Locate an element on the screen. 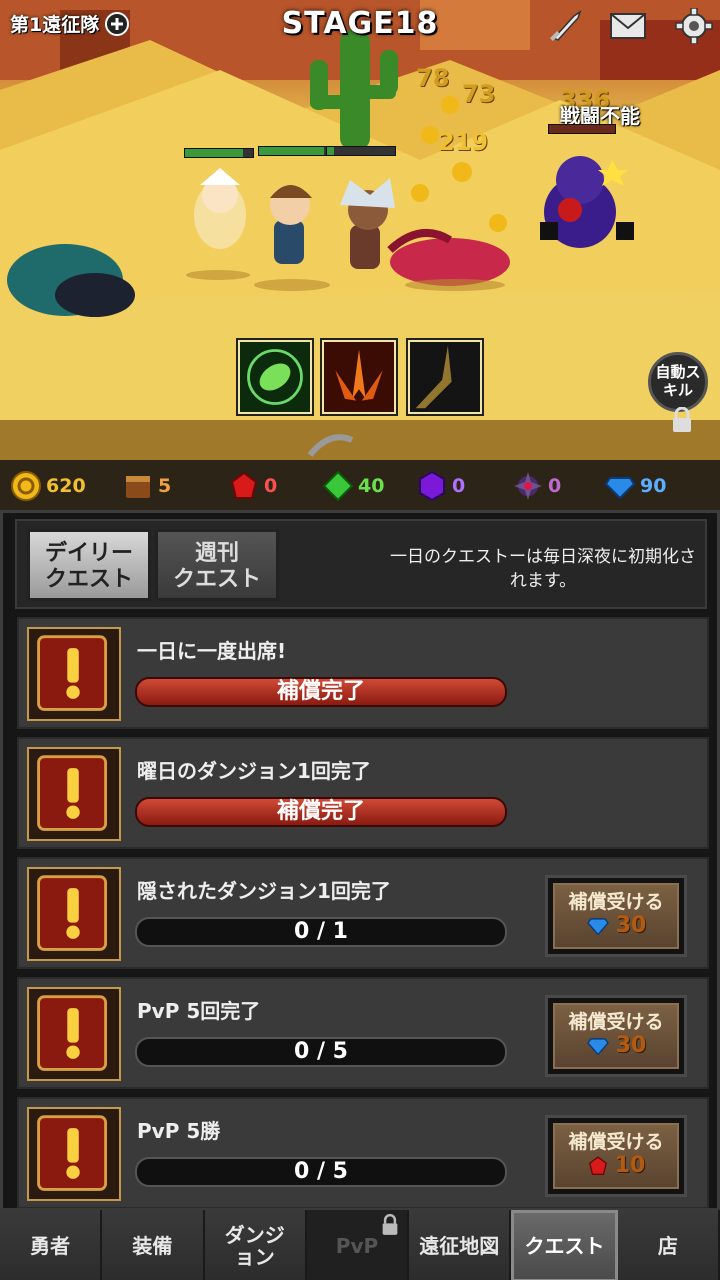  mail-icon is located at coordinates (628, 26).